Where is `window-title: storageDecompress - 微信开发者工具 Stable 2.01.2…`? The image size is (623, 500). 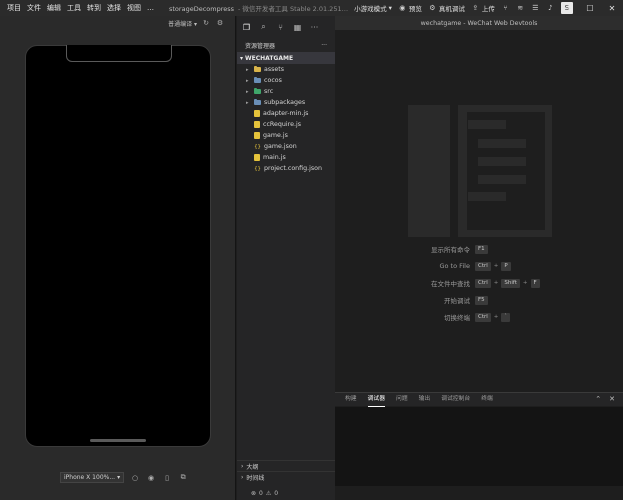 window-title: storageDecompress - 微信开发者工具 Stable 2.01.2… is located at coordinates (258, 8).